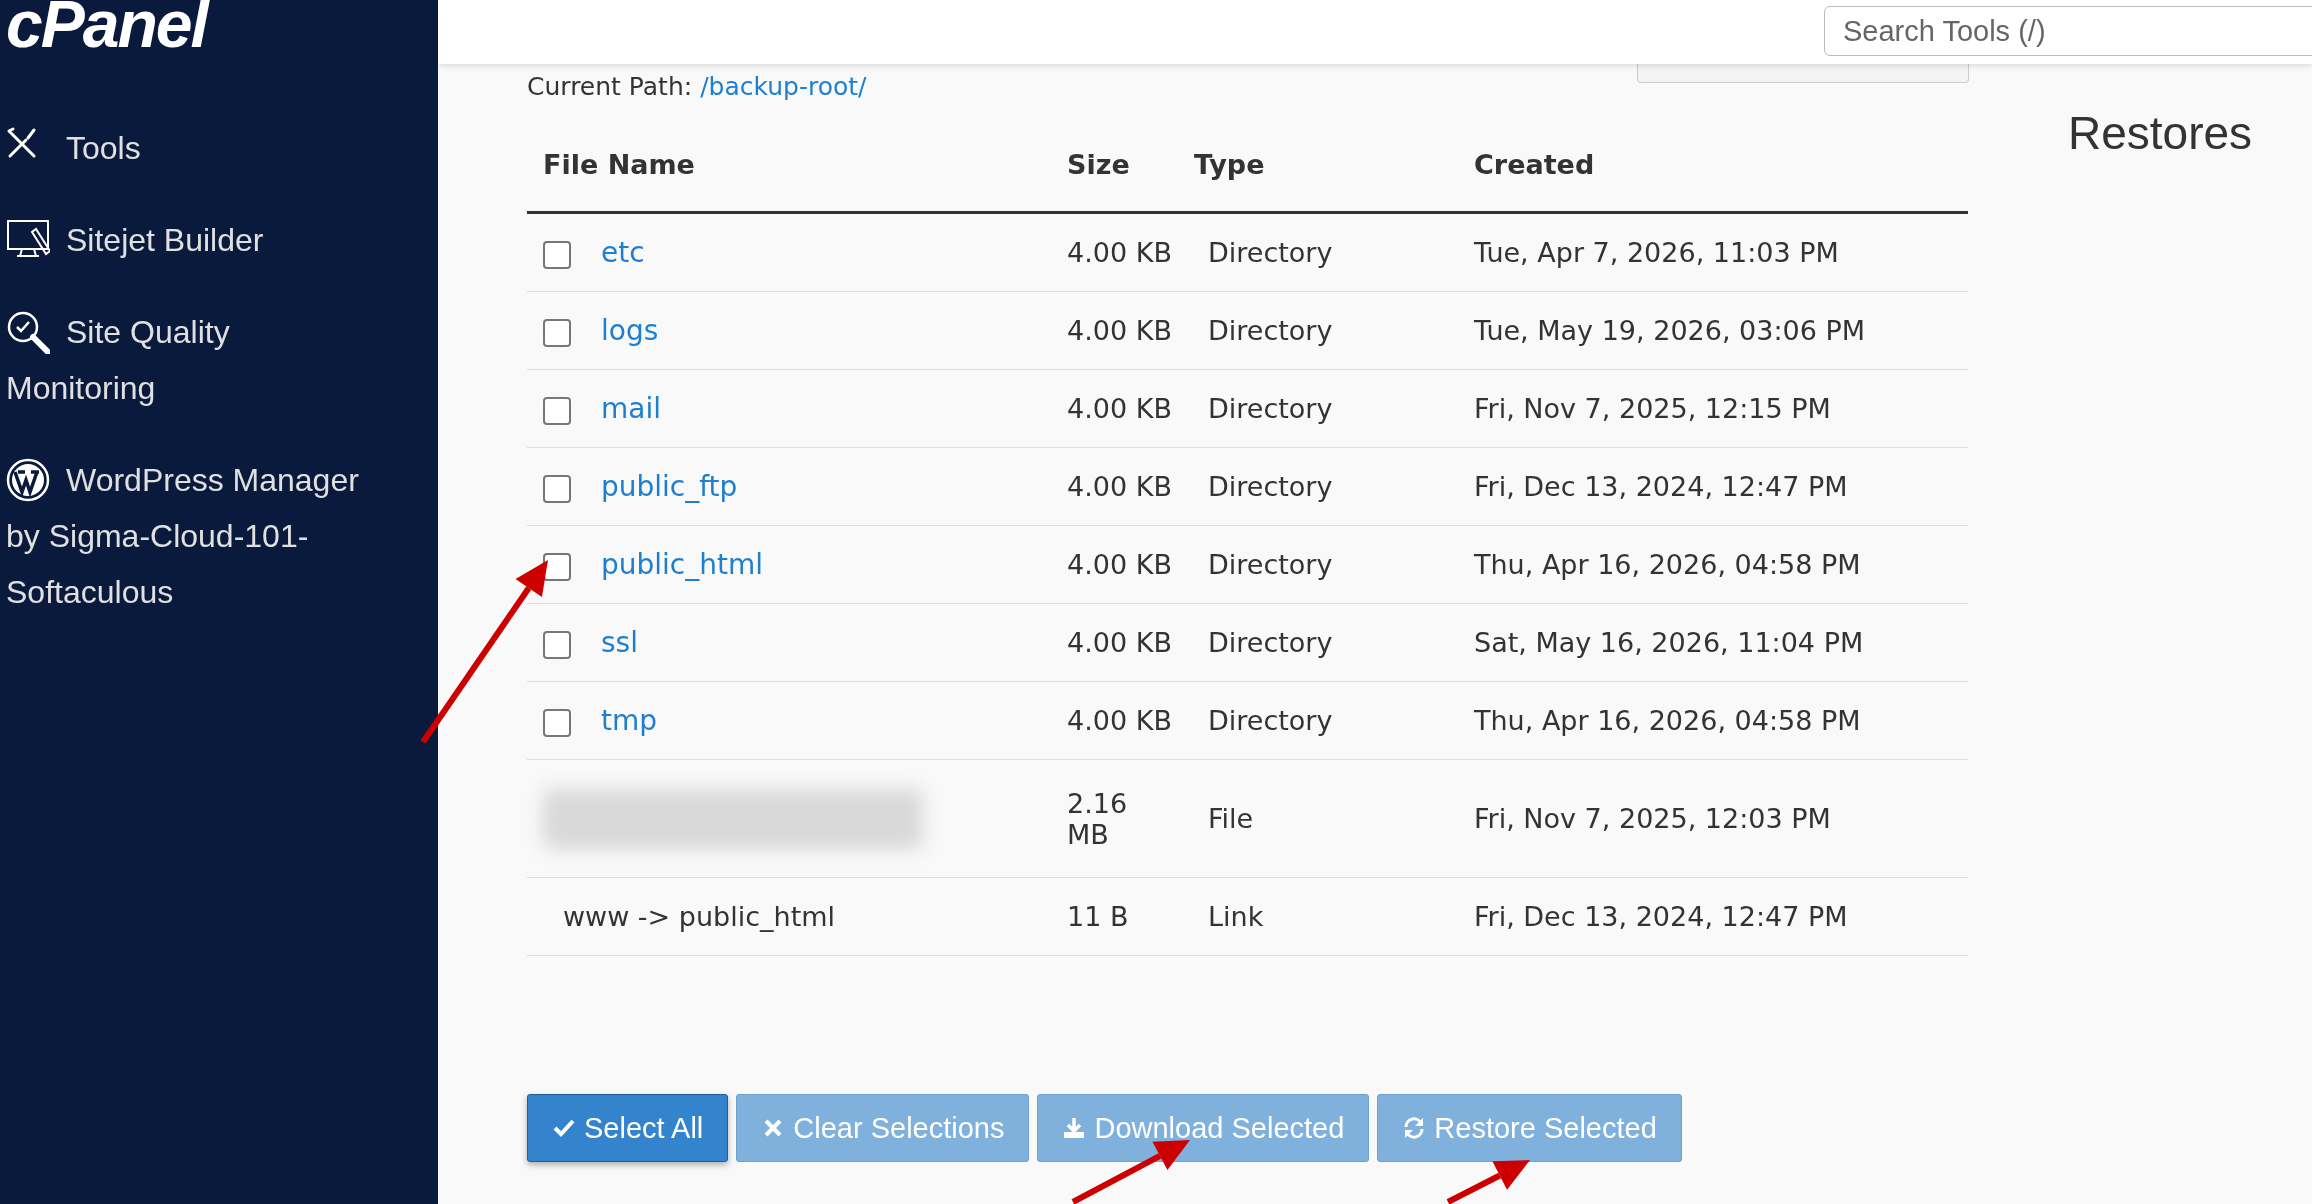 The image size is (2312, 1204). Describe the element at coordinates (628, 1128) in the screenshot. I see `button: Select All` at that location.